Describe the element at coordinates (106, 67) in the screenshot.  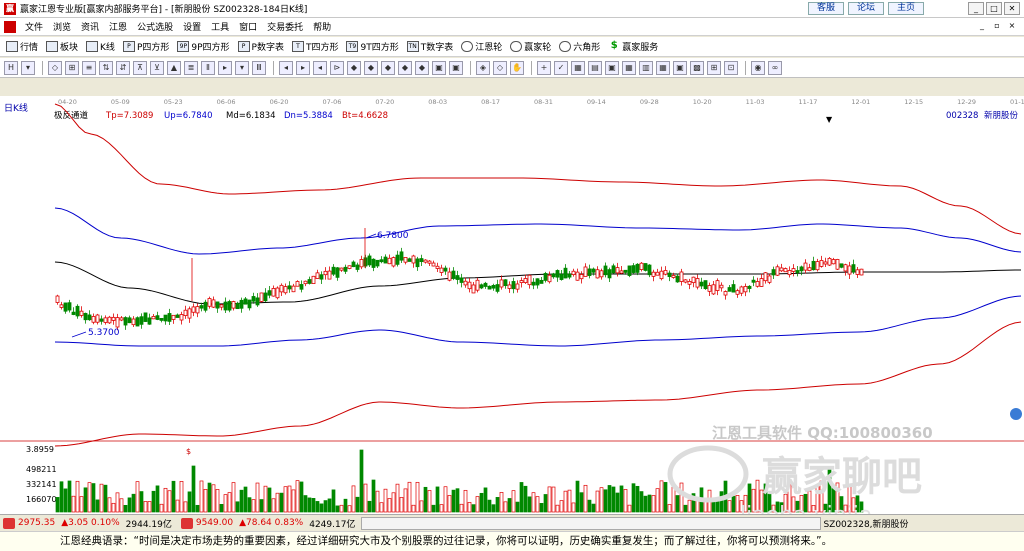
I see `draw-tool-button-5: ⇅` at that location.